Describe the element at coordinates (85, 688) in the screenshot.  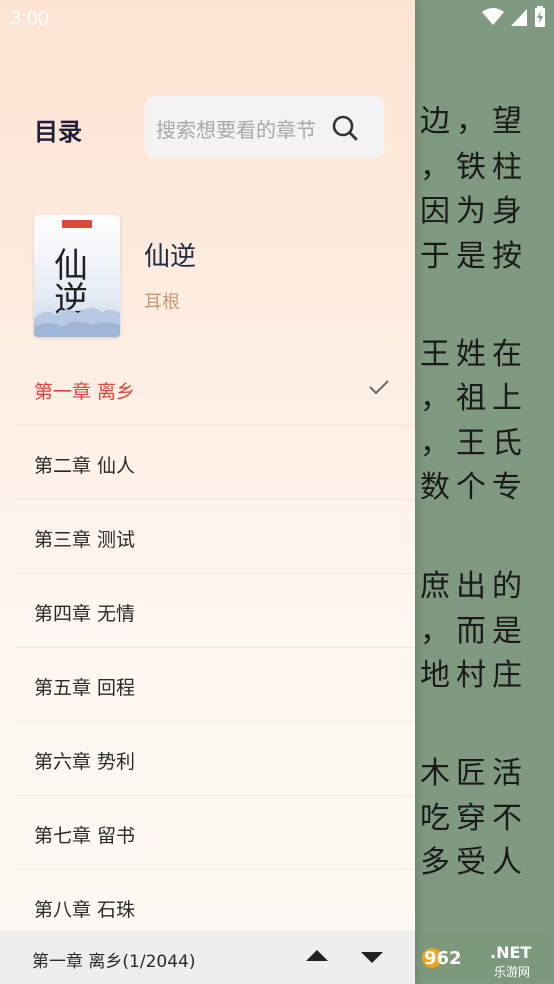
I see `chapter-label: 第五章 回程` at that location.